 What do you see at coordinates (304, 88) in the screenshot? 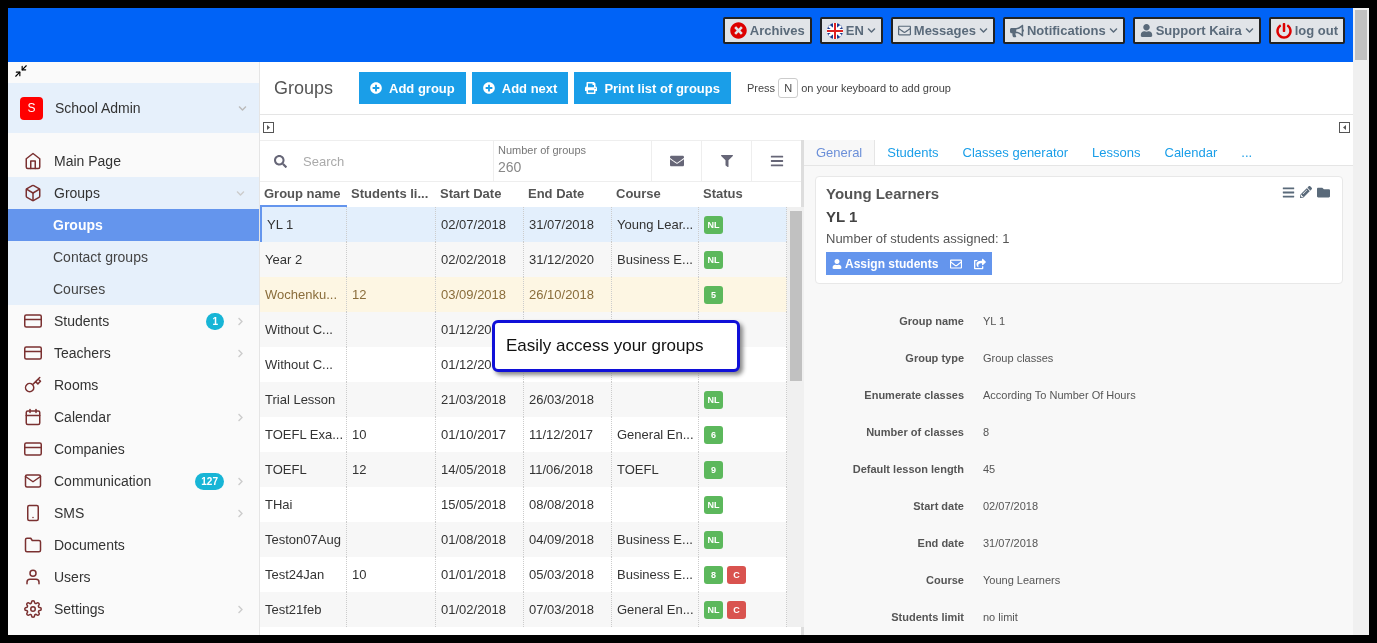
I see `page-title: Groups` at bounding box center [304, 88].